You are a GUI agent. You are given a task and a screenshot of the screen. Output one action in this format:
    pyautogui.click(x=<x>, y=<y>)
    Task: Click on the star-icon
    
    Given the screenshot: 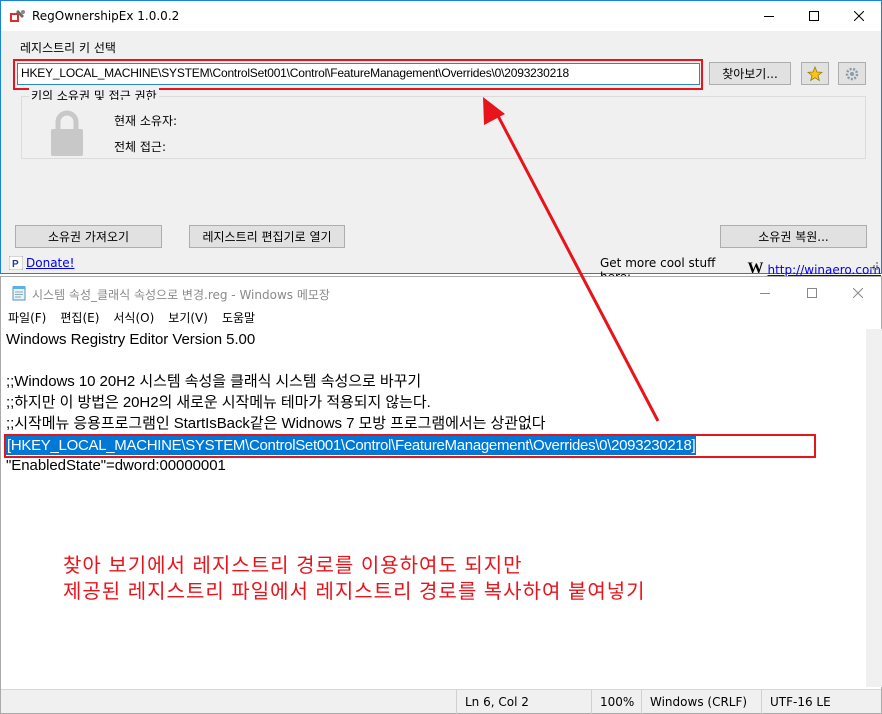 What is the action you would take?
    pyautogui.click(x=815, y=73)
    